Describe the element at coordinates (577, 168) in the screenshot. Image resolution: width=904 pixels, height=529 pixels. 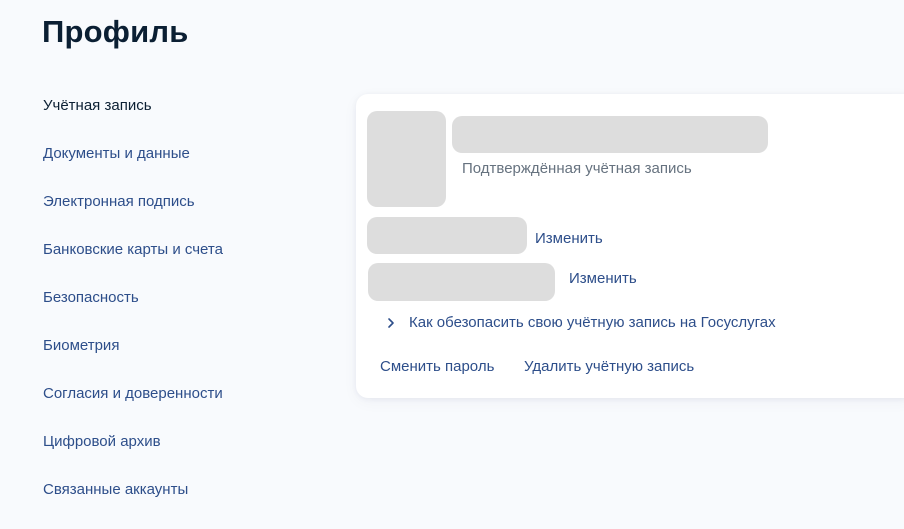
I see `account-status: Подтверждённая учётная запись` at that location.